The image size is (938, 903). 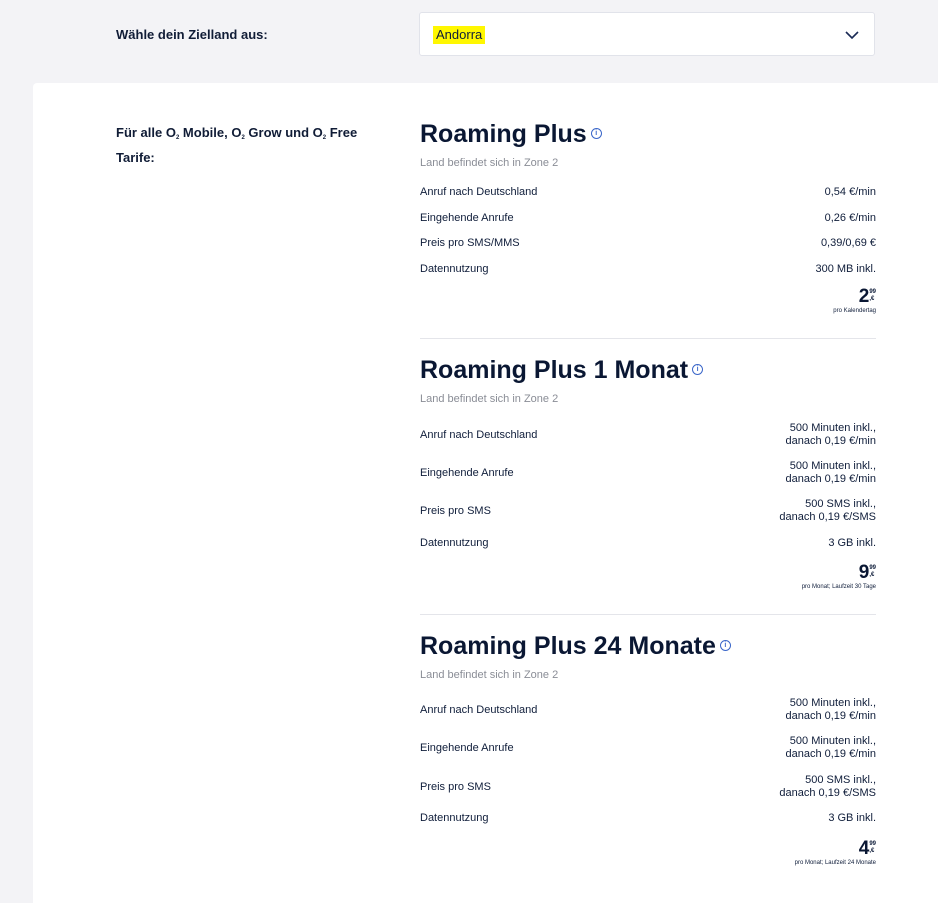 I want to click on section-title: Roaming Plus 24 Monate i, so click(x=648, y=646).